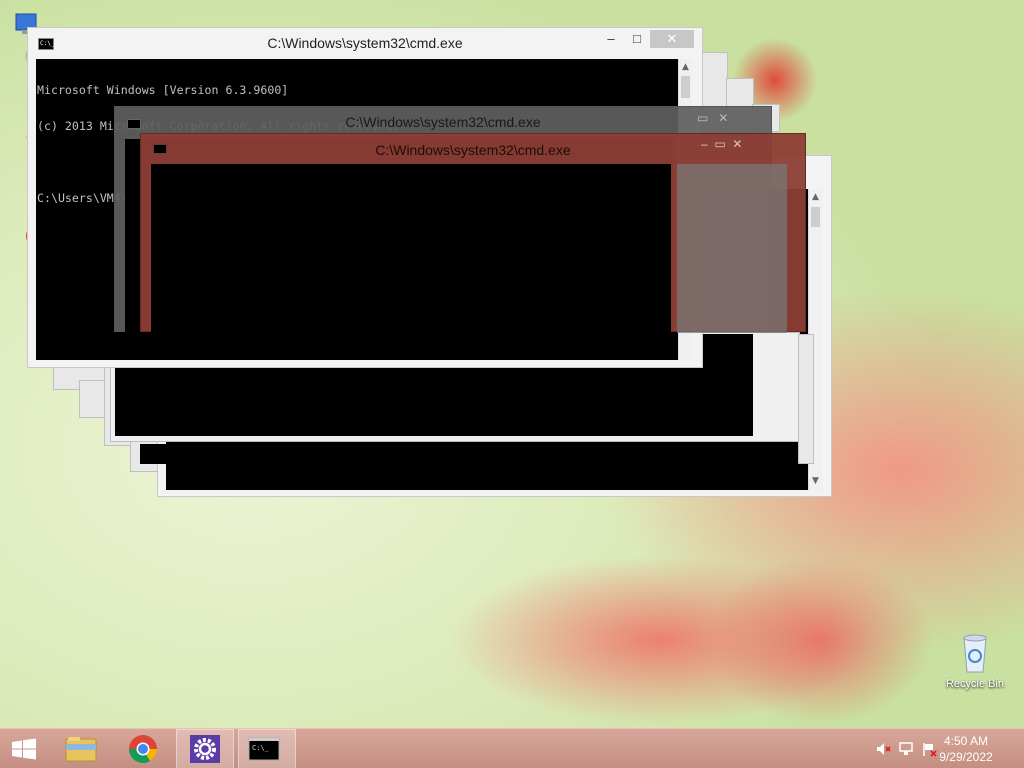  What do you see at coordinates (672, 39) in the screenshot?
I see `close-button: ✕` at bounding box center [672, 39].